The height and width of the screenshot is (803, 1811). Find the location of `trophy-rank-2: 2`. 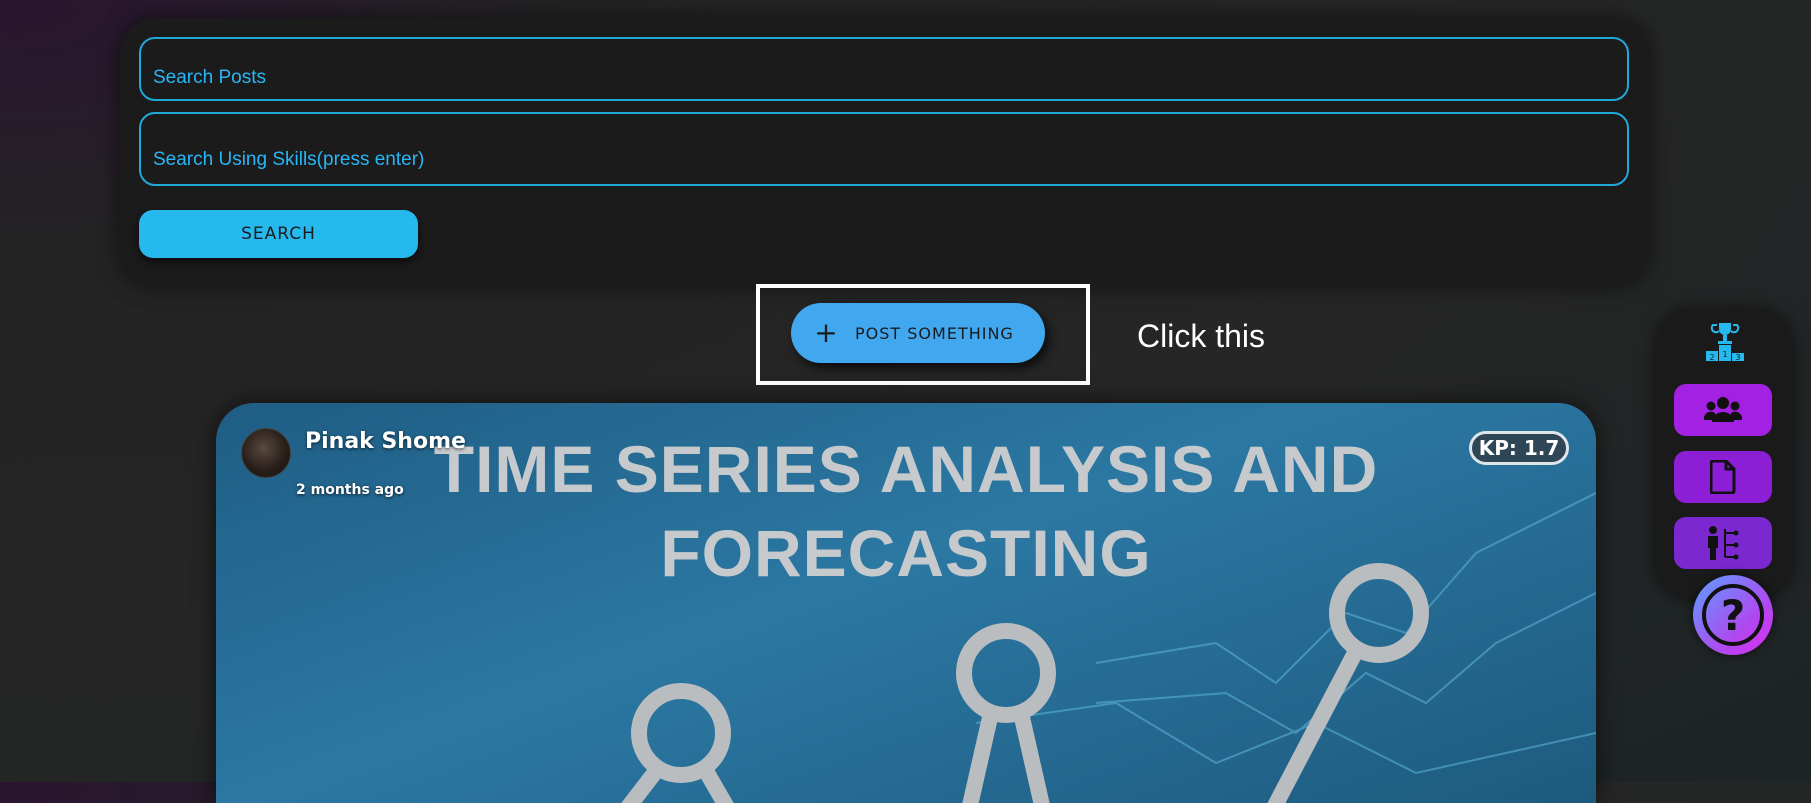

trophy-rank-2: 2 is located at coordinates (1711, 357).